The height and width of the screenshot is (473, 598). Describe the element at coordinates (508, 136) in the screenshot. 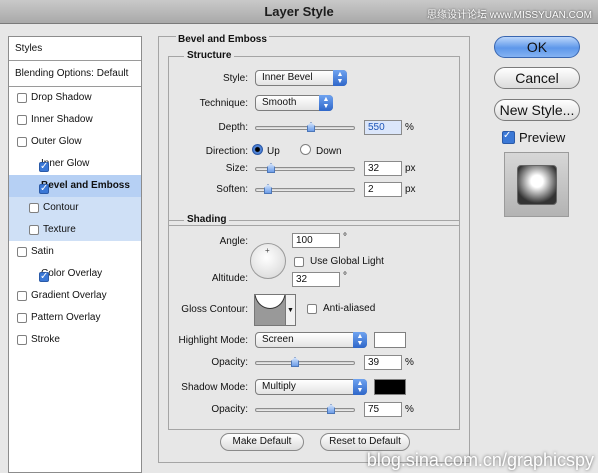

I see `preview-checkbox` at that location.